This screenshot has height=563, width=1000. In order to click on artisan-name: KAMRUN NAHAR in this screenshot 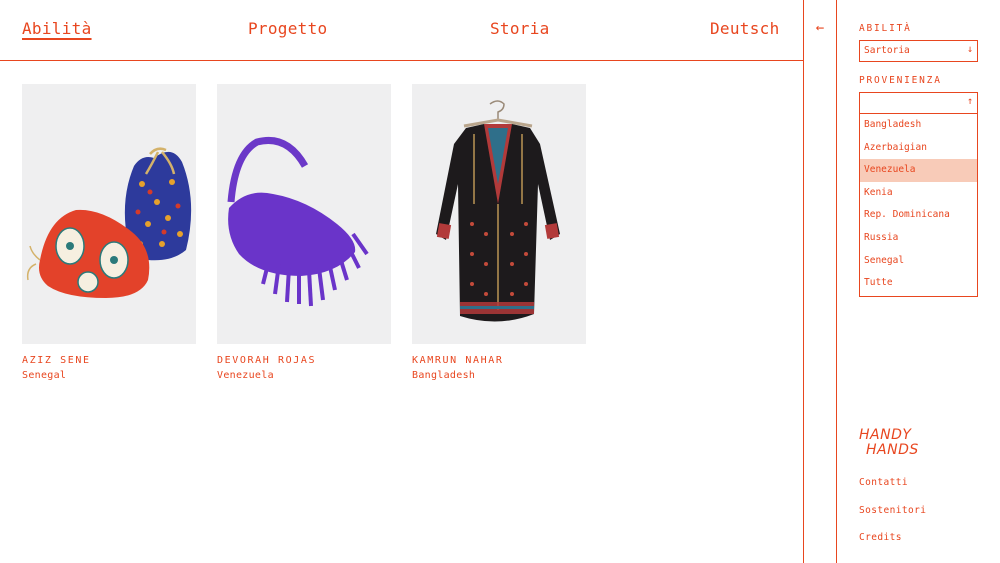, I will do `click(458, 360)`.